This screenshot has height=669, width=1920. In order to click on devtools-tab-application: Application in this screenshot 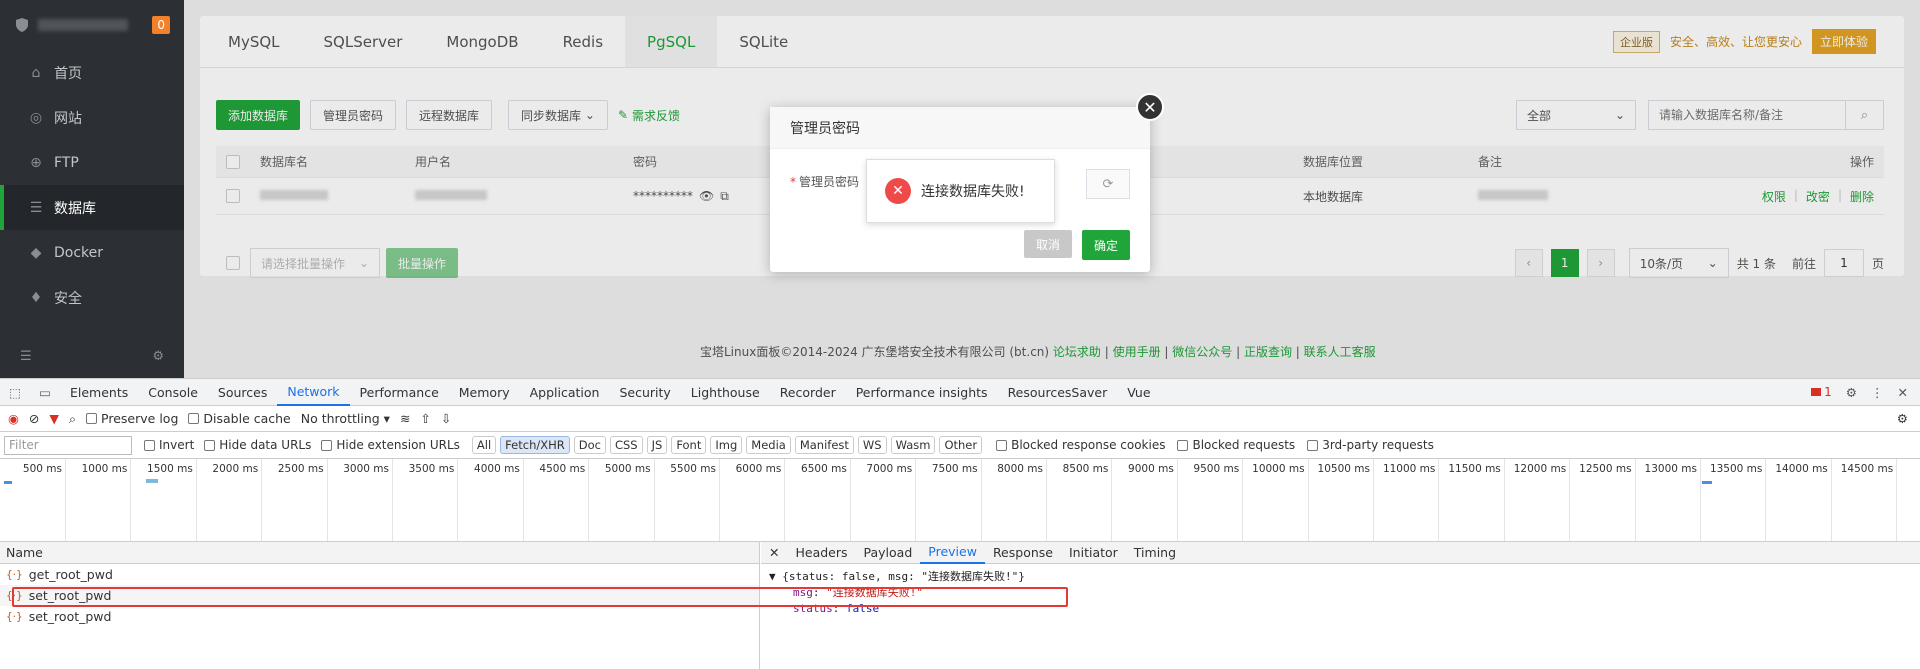, I will do `click(565, 392)`.